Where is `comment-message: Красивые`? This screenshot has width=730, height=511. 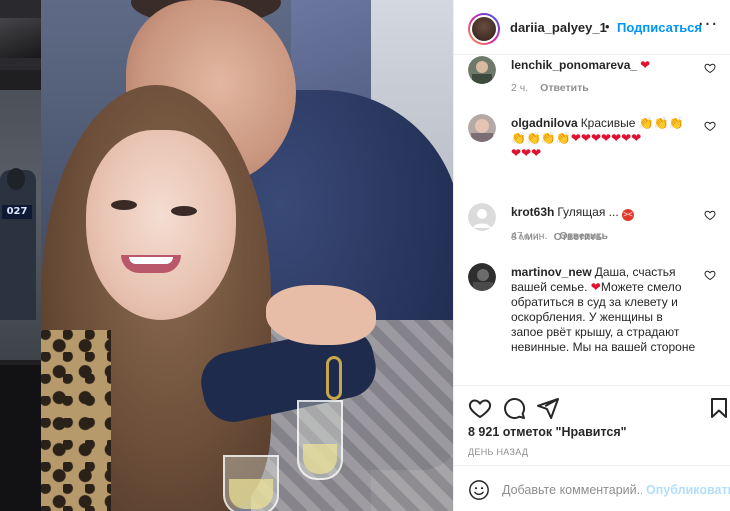 comment-message: Красивые is located at coordinates (608, 123).